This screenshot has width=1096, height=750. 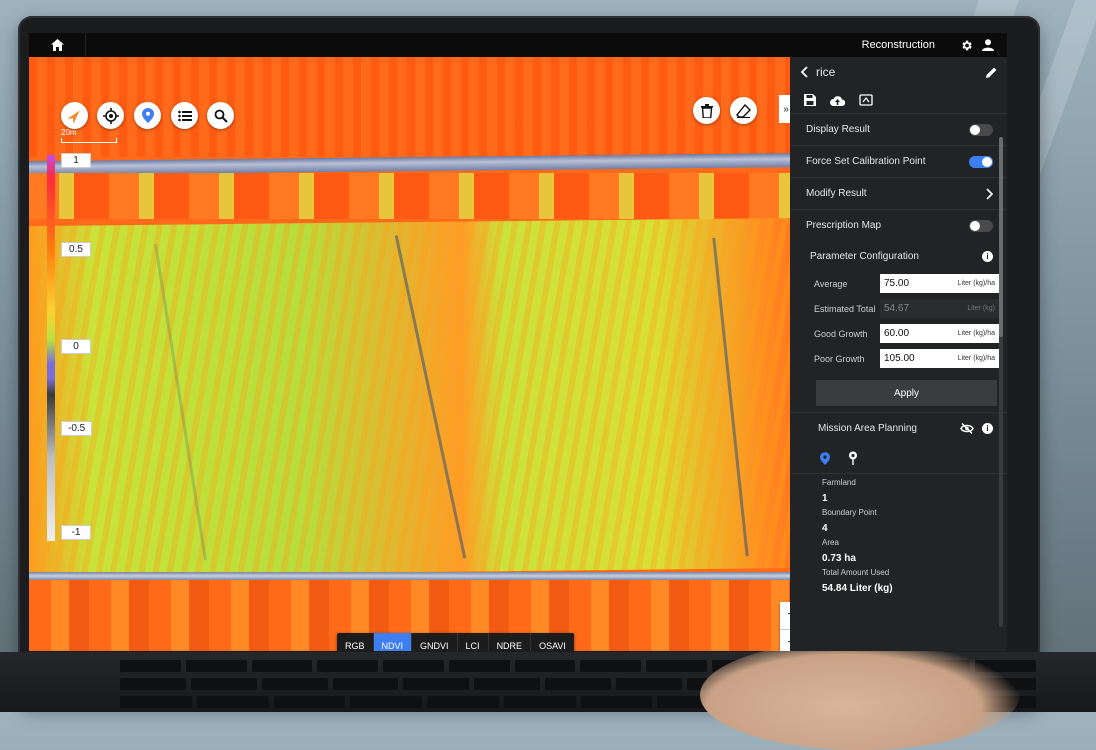 I want to click on top-bar: Reconstruction, so click(x=518, y=45).